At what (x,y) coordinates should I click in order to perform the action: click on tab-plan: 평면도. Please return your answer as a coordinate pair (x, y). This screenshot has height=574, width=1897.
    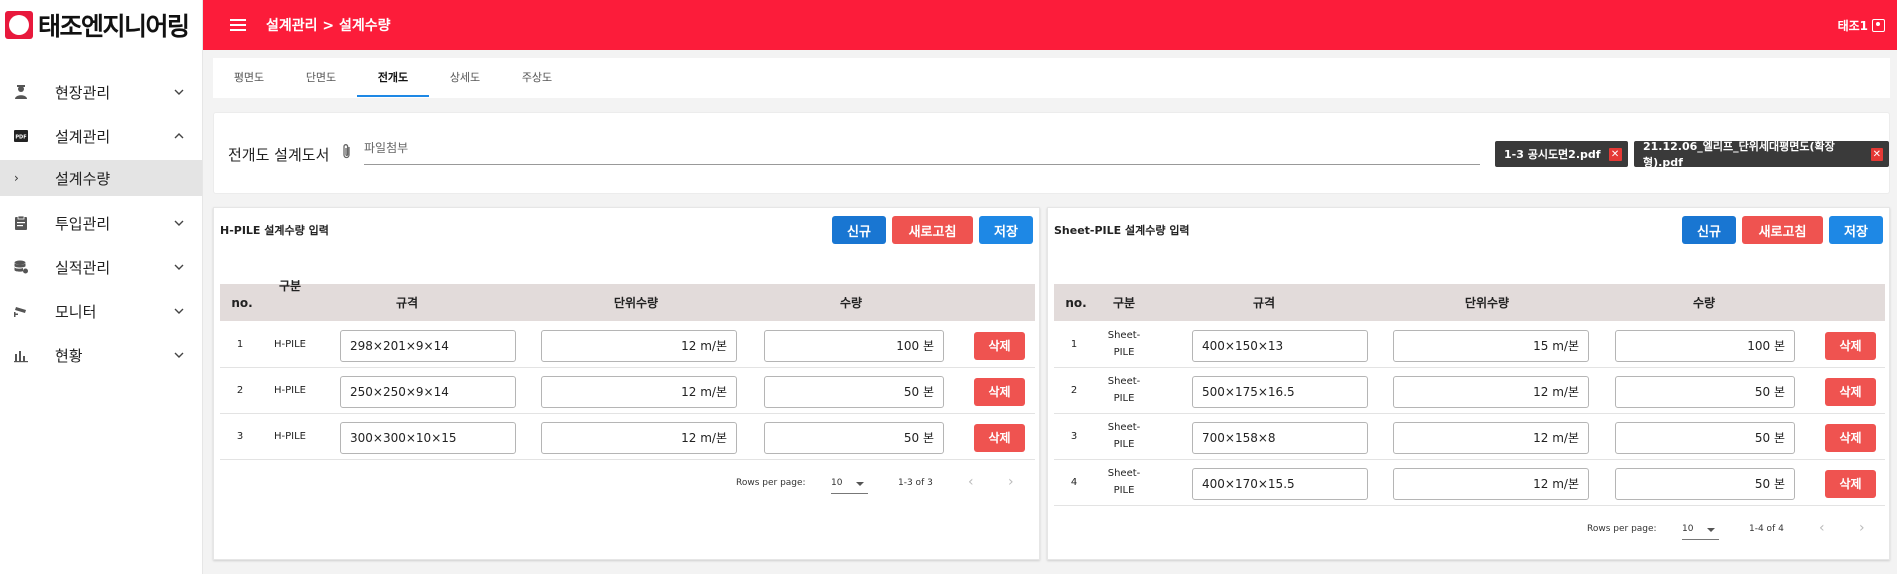
    Looking at the image, I should click on (249, 78).